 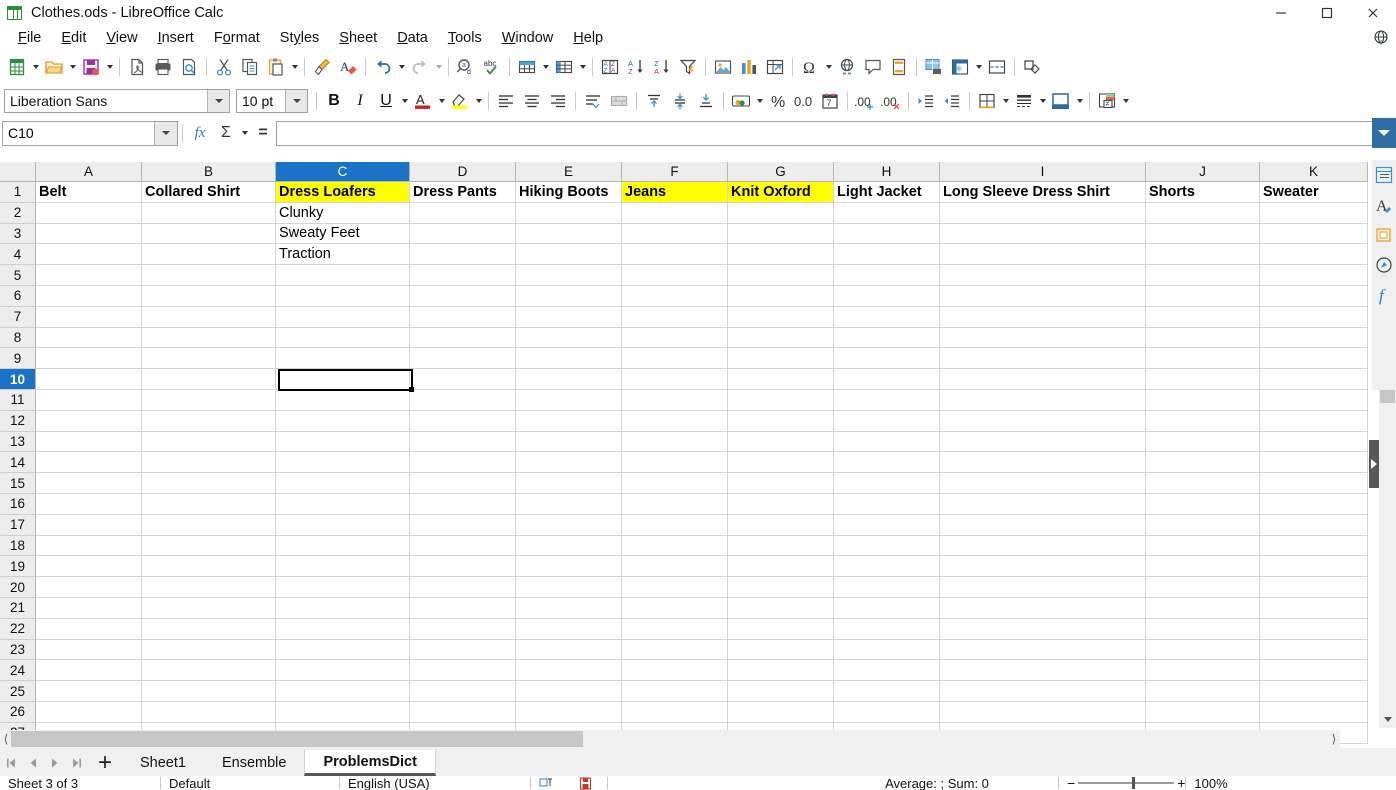 I want to click on row-header-6: 6, so click(x=18, y=296).